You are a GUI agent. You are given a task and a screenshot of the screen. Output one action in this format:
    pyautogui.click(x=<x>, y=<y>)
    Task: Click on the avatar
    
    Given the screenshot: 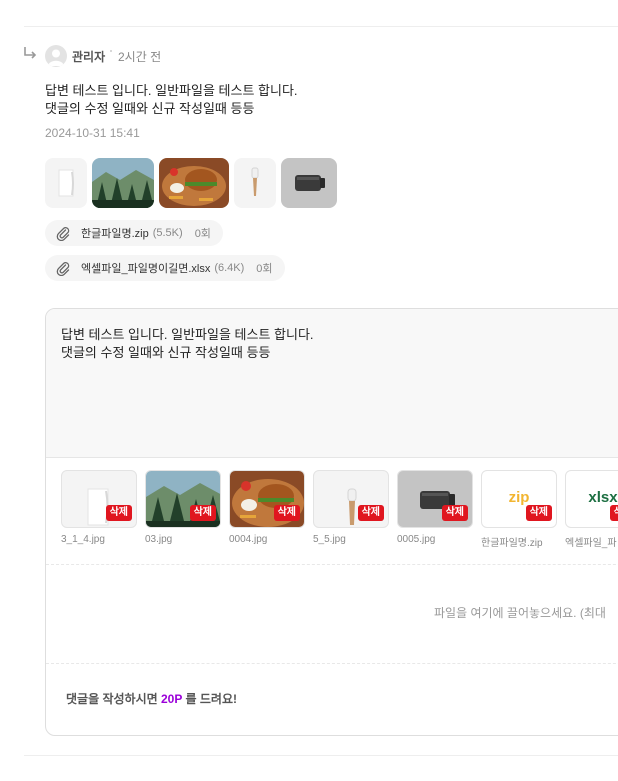 What is the action you would take?
    pyautogui.click(x=56, y=56)
    